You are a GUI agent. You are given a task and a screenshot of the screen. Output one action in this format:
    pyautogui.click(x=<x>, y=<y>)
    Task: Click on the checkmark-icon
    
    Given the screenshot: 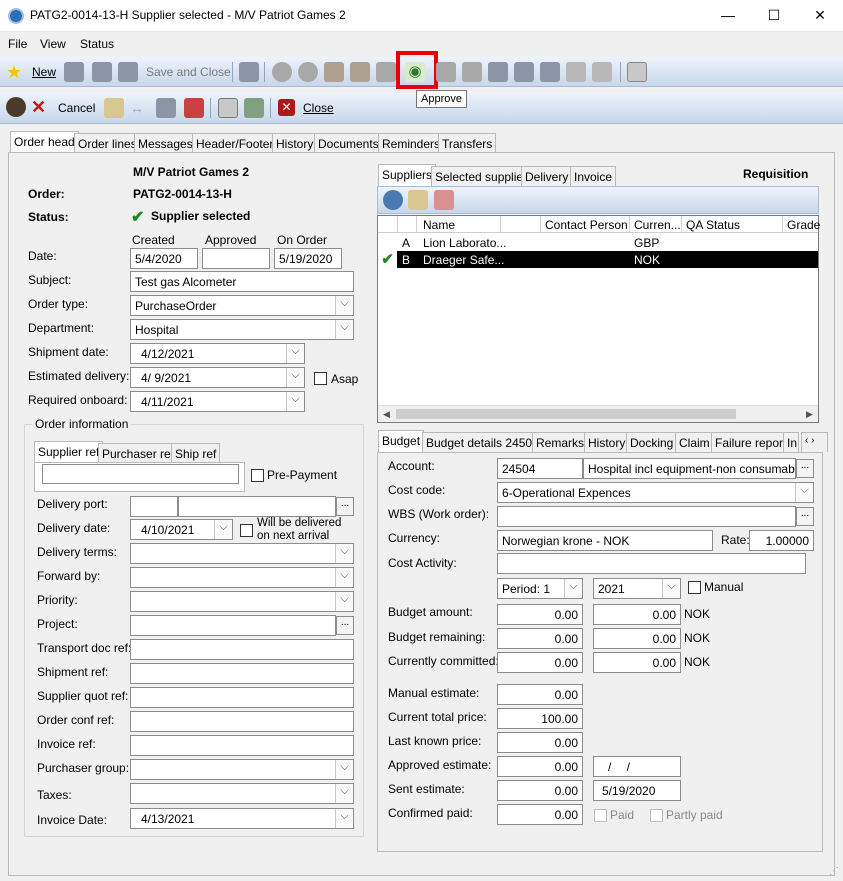 What is the action you would take?
    pyautogui.click(x=472, y=72)
    